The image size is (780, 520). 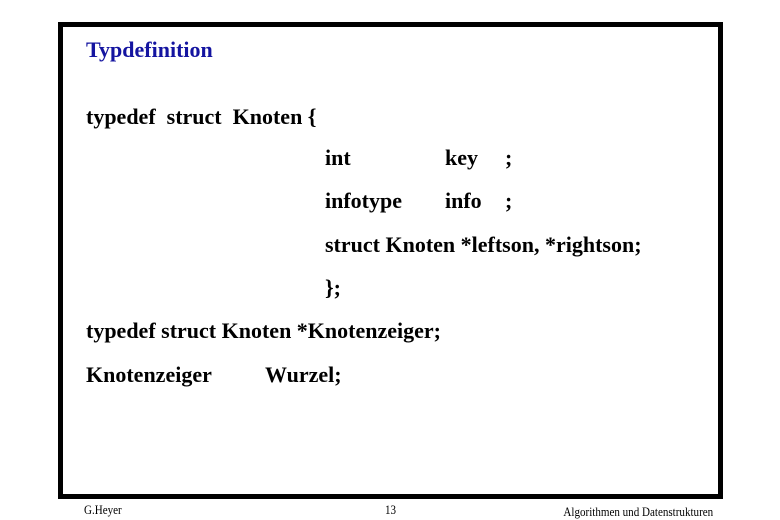 I want to click on code-decl-type: Knotenzeiger, so click(x=149, y=374).